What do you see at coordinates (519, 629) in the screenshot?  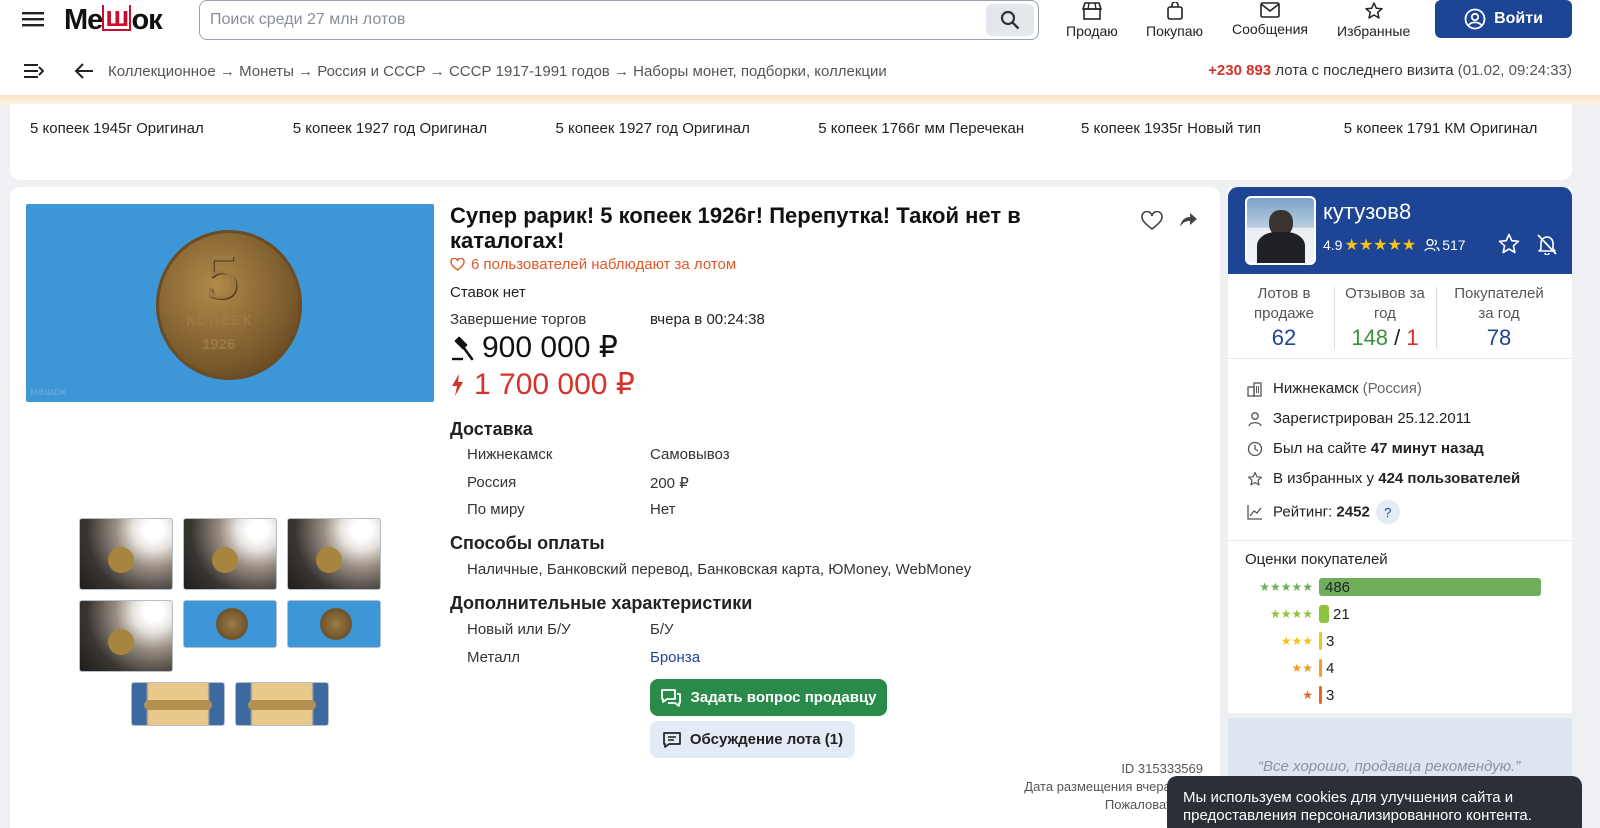 I see `extra-key: Новый или Б/У` at bounding box center [519, 629].